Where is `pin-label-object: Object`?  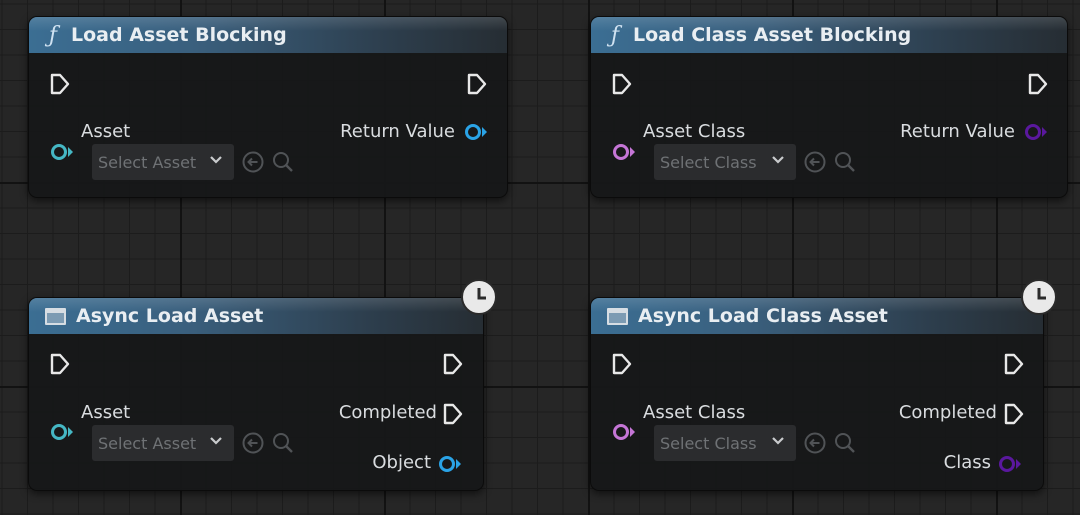
pin-label-object: Object is located at coordinates (401, 462).